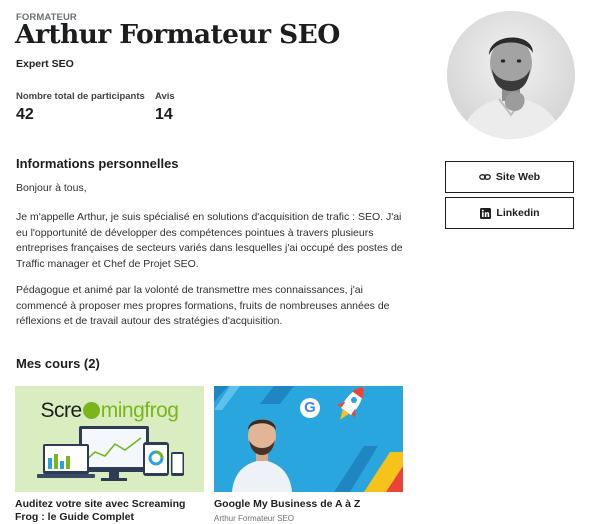 Image resolution: width=600 pixels, height=524 pixels. What do you see at coordinates (97, 163) in the screenshot?
I see `about-section-title: Informations personnelles` at bounding box center [97, 163].